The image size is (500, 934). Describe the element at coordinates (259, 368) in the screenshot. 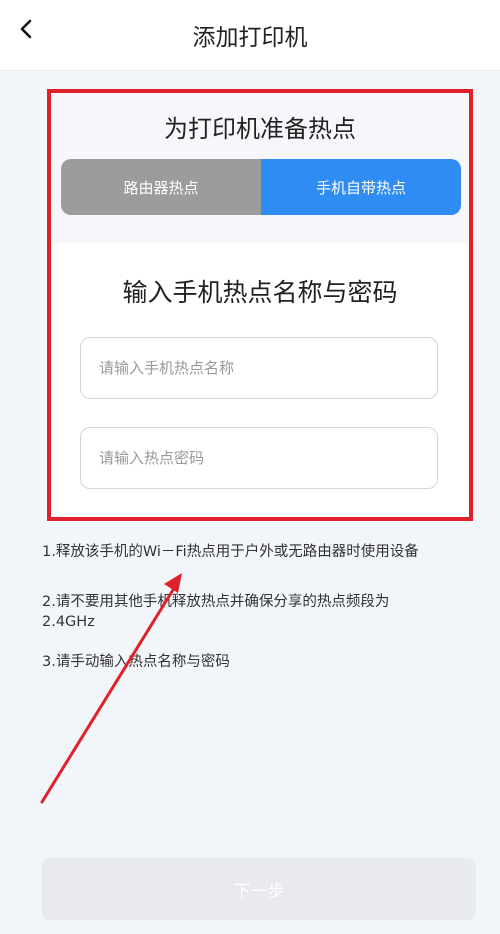

I see `hotspot-name-input` at that location.